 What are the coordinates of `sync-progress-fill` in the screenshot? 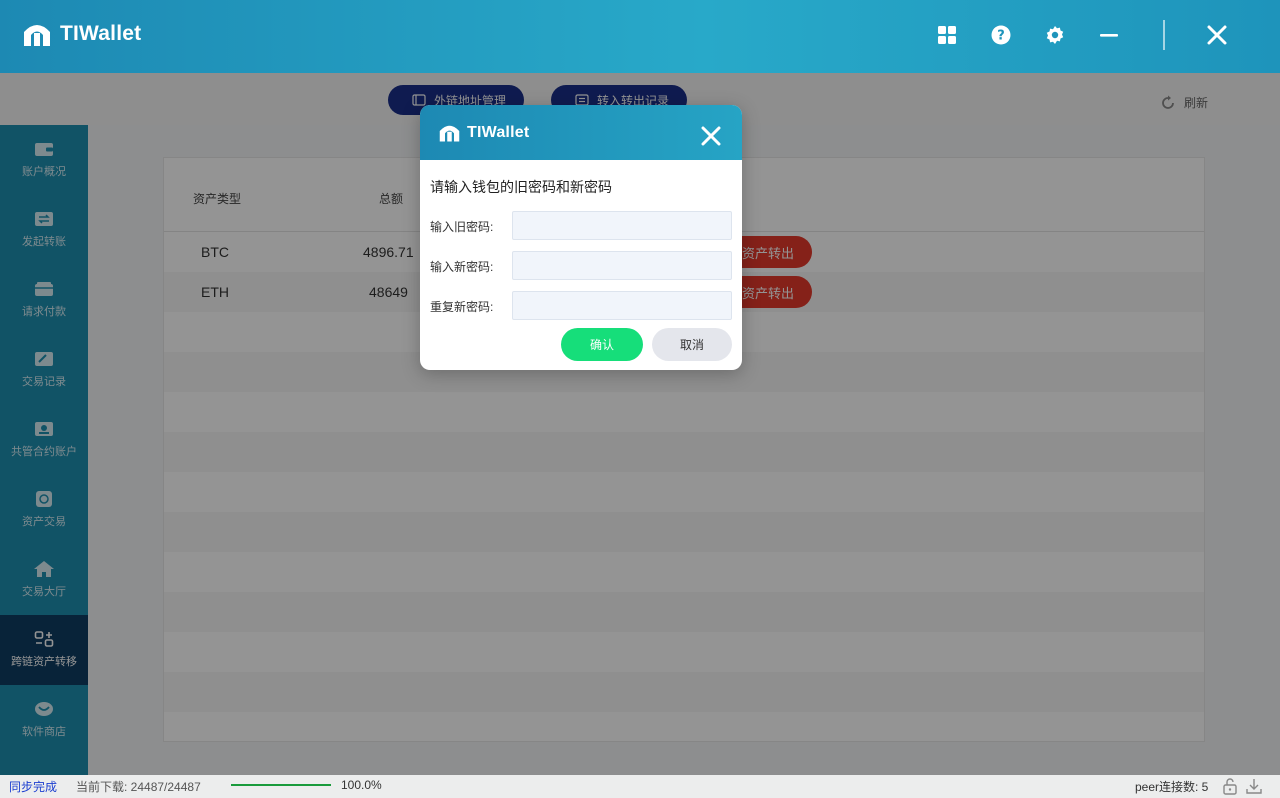 It's located at (281, 785).